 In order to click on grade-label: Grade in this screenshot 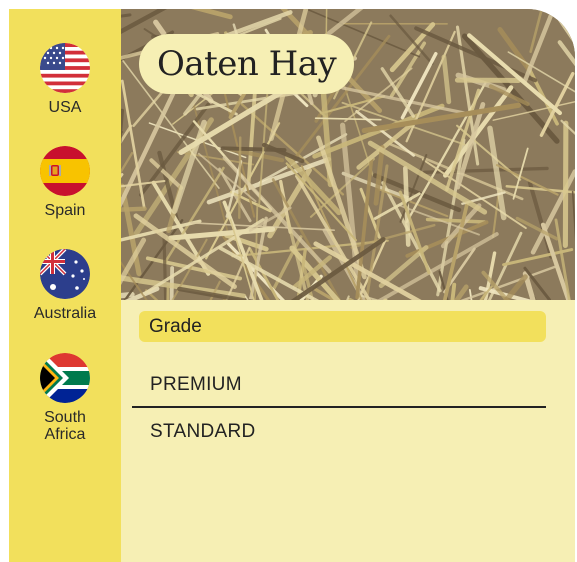, I will do `click(342, 326)`.